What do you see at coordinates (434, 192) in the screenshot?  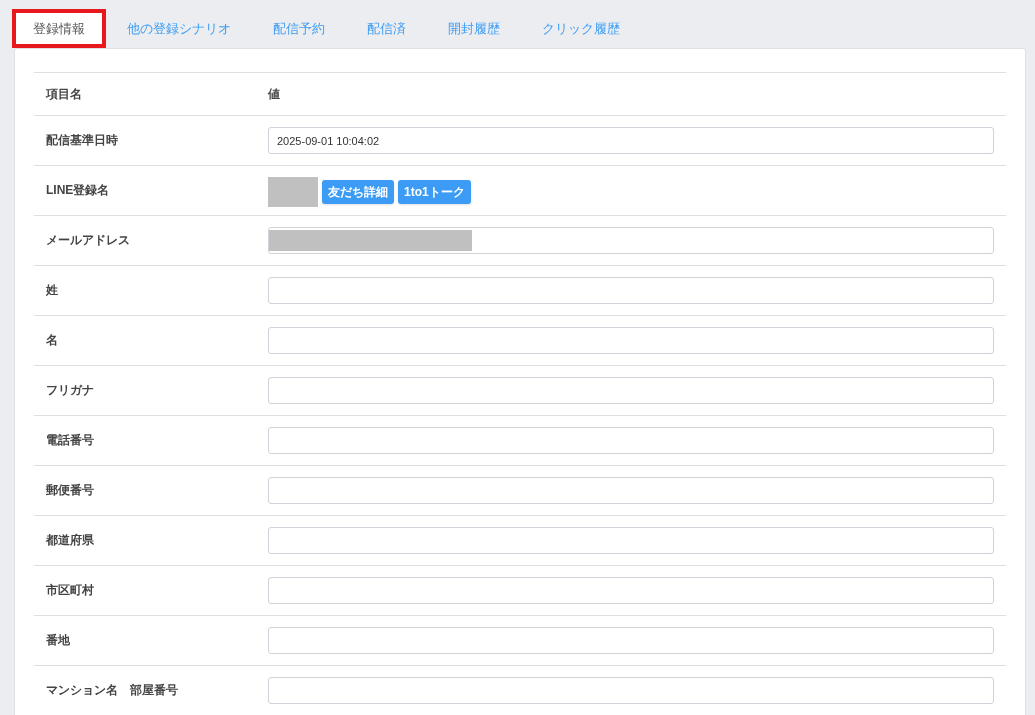 I see `action-button: 1to1トーク` at bounding box center [434, 192].